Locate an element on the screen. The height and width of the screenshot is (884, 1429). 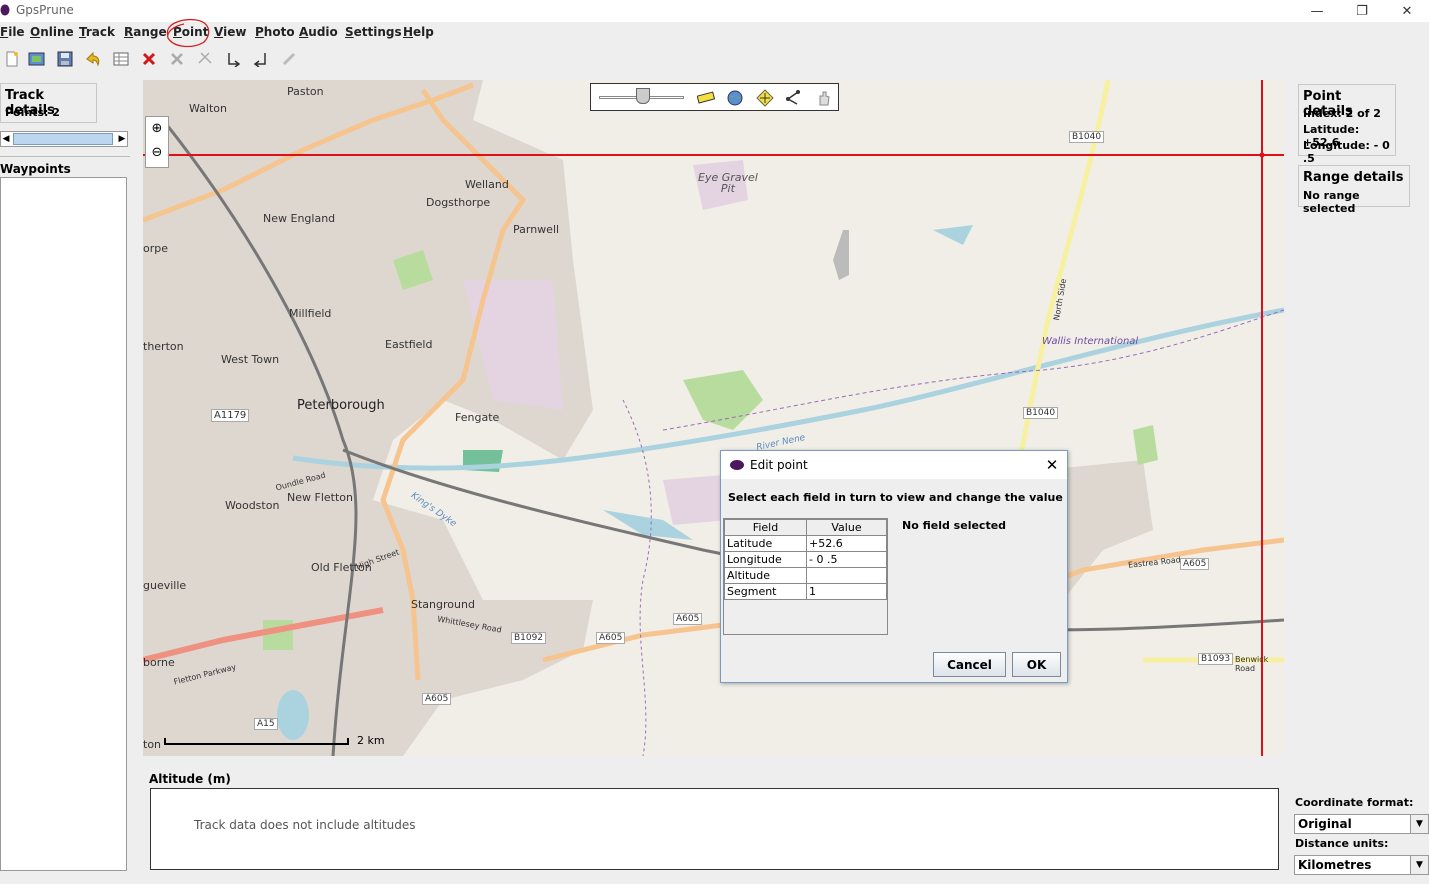
menu-track: Track is located at coordinates (97, 32).